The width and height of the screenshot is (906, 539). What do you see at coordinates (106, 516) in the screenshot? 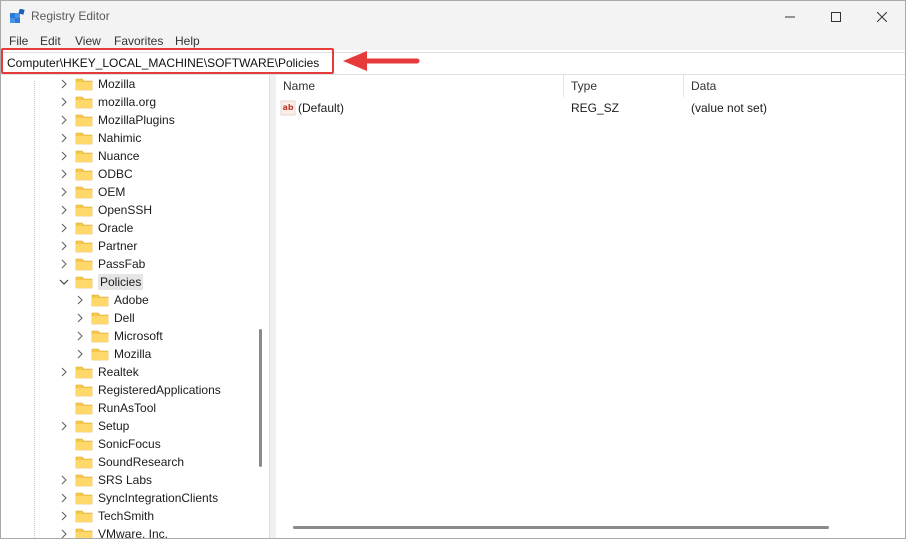
I see `tree-item: TechSmith` at bounding box center [106, 516].